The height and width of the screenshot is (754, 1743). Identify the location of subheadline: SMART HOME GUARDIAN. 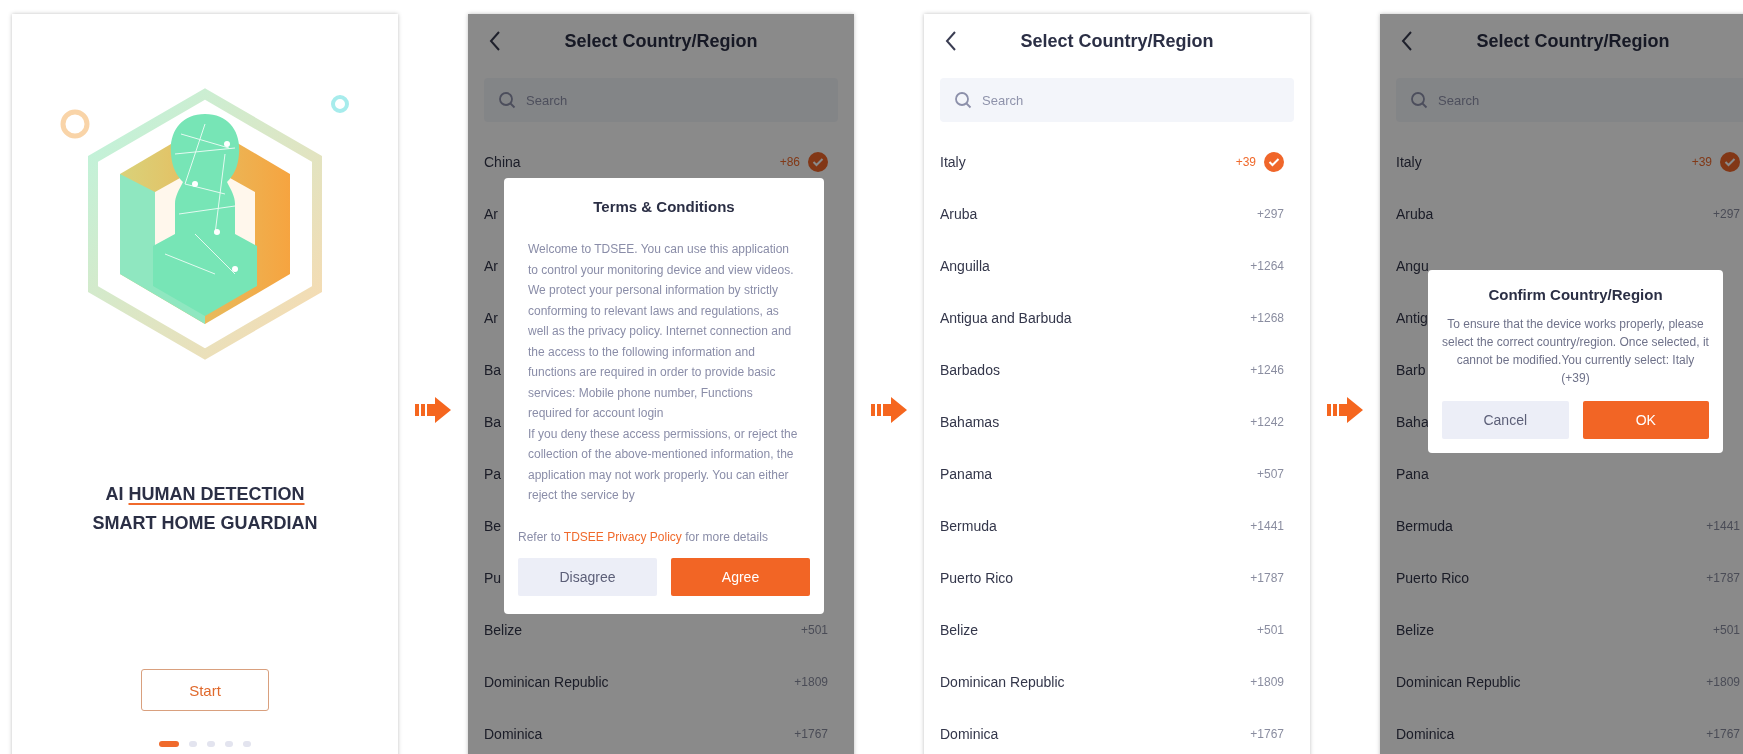
(205, 523).